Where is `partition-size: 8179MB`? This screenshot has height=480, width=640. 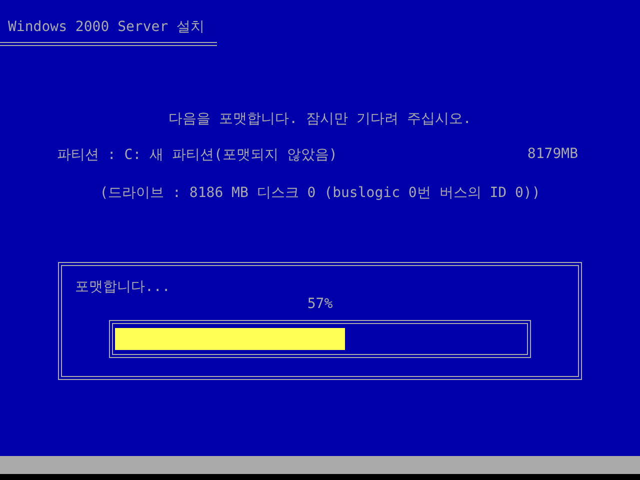
partition-size: 8179MB is located at coordinates (552, 155).